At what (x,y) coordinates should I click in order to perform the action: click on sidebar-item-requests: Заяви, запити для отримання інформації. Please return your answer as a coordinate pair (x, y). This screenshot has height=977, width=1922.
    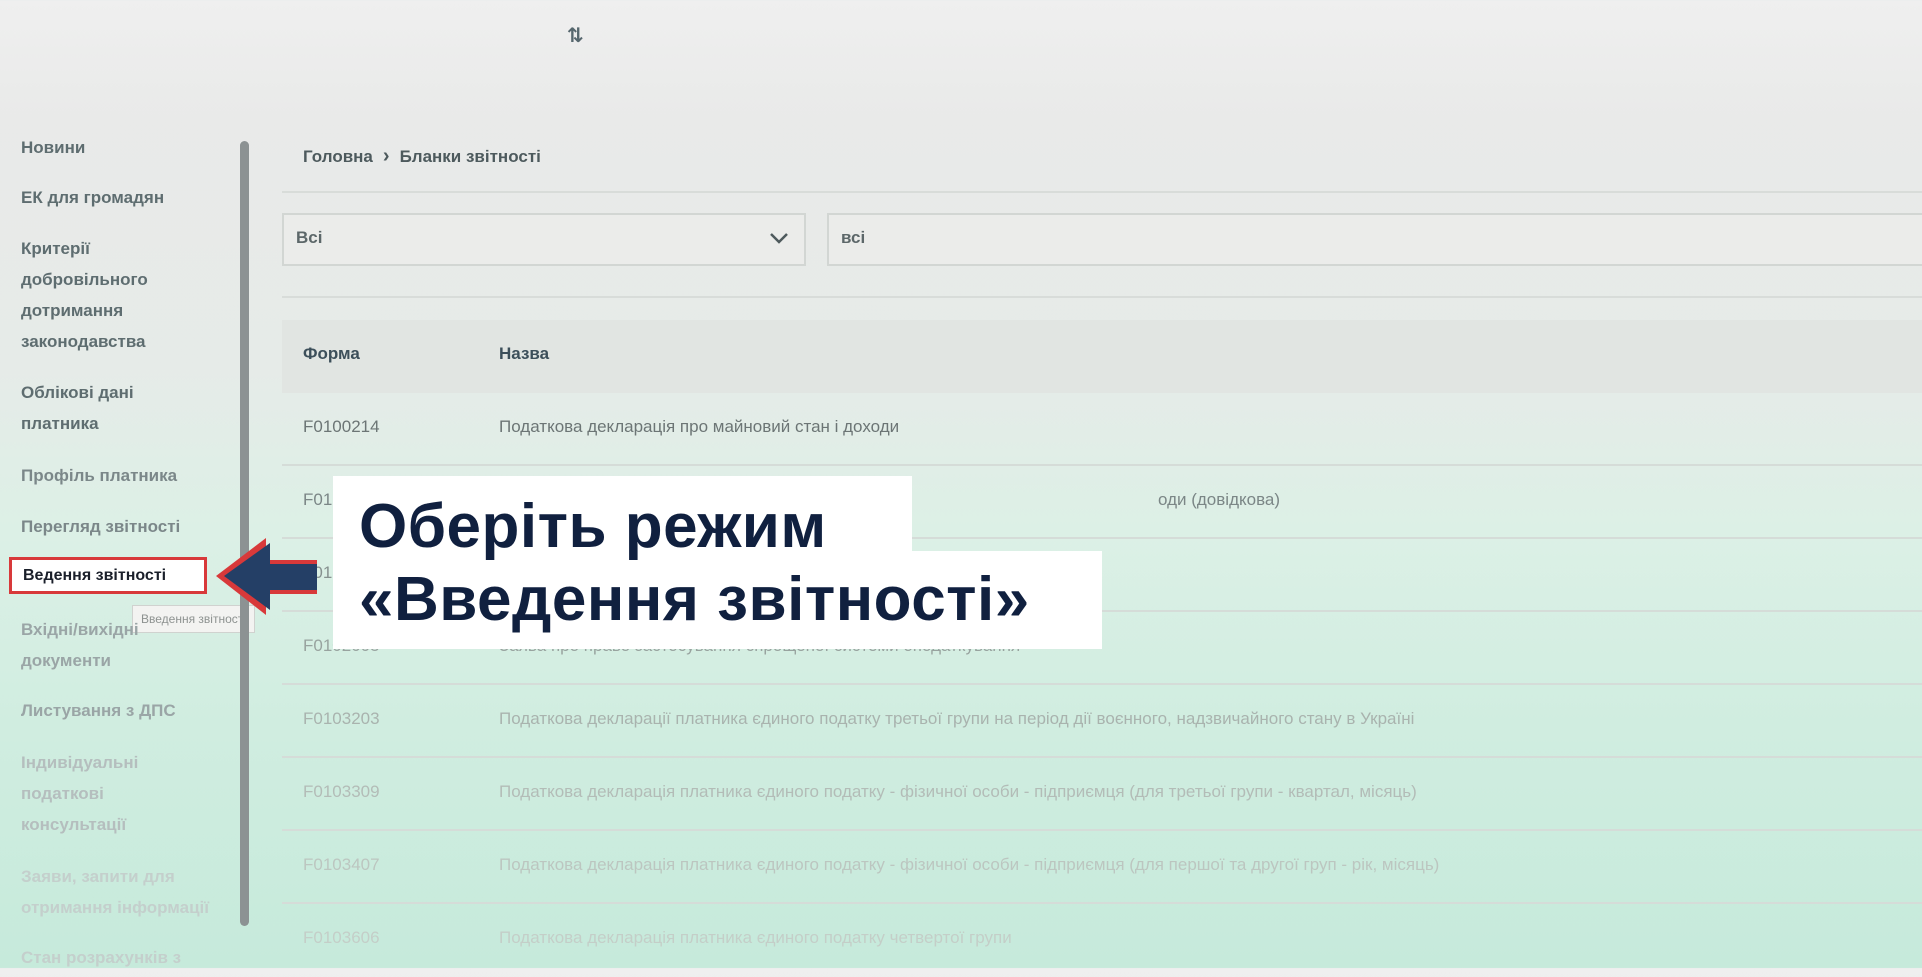
    Looking at the image, I should click on (126, 892).